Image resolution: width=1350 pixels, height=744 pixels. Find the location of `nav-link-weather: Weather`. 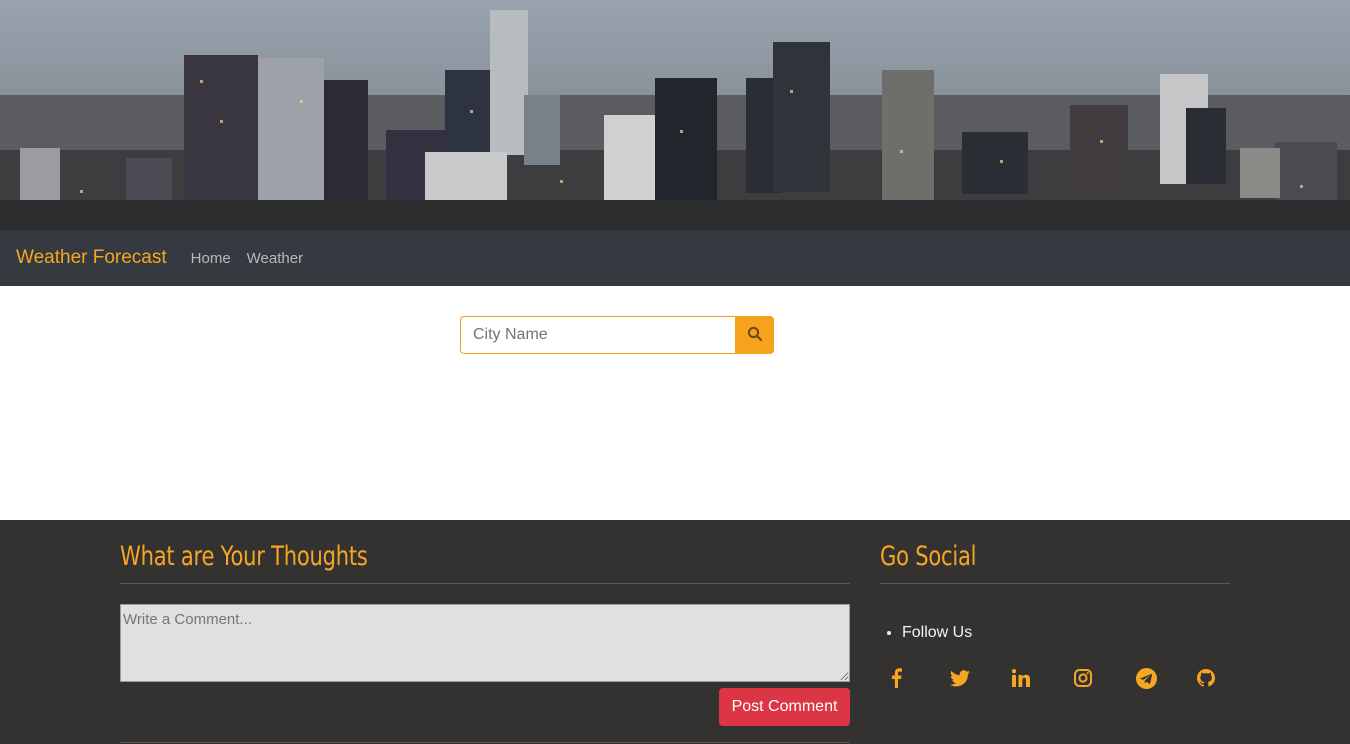

nav-link-weather: Weather is located at coordinates (275, 258).